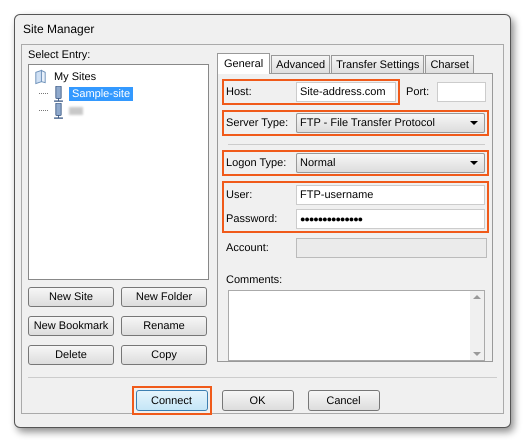 This screenshot has width=526, height=440. I want to click on comments-label: Comments:, so click(255, 280).